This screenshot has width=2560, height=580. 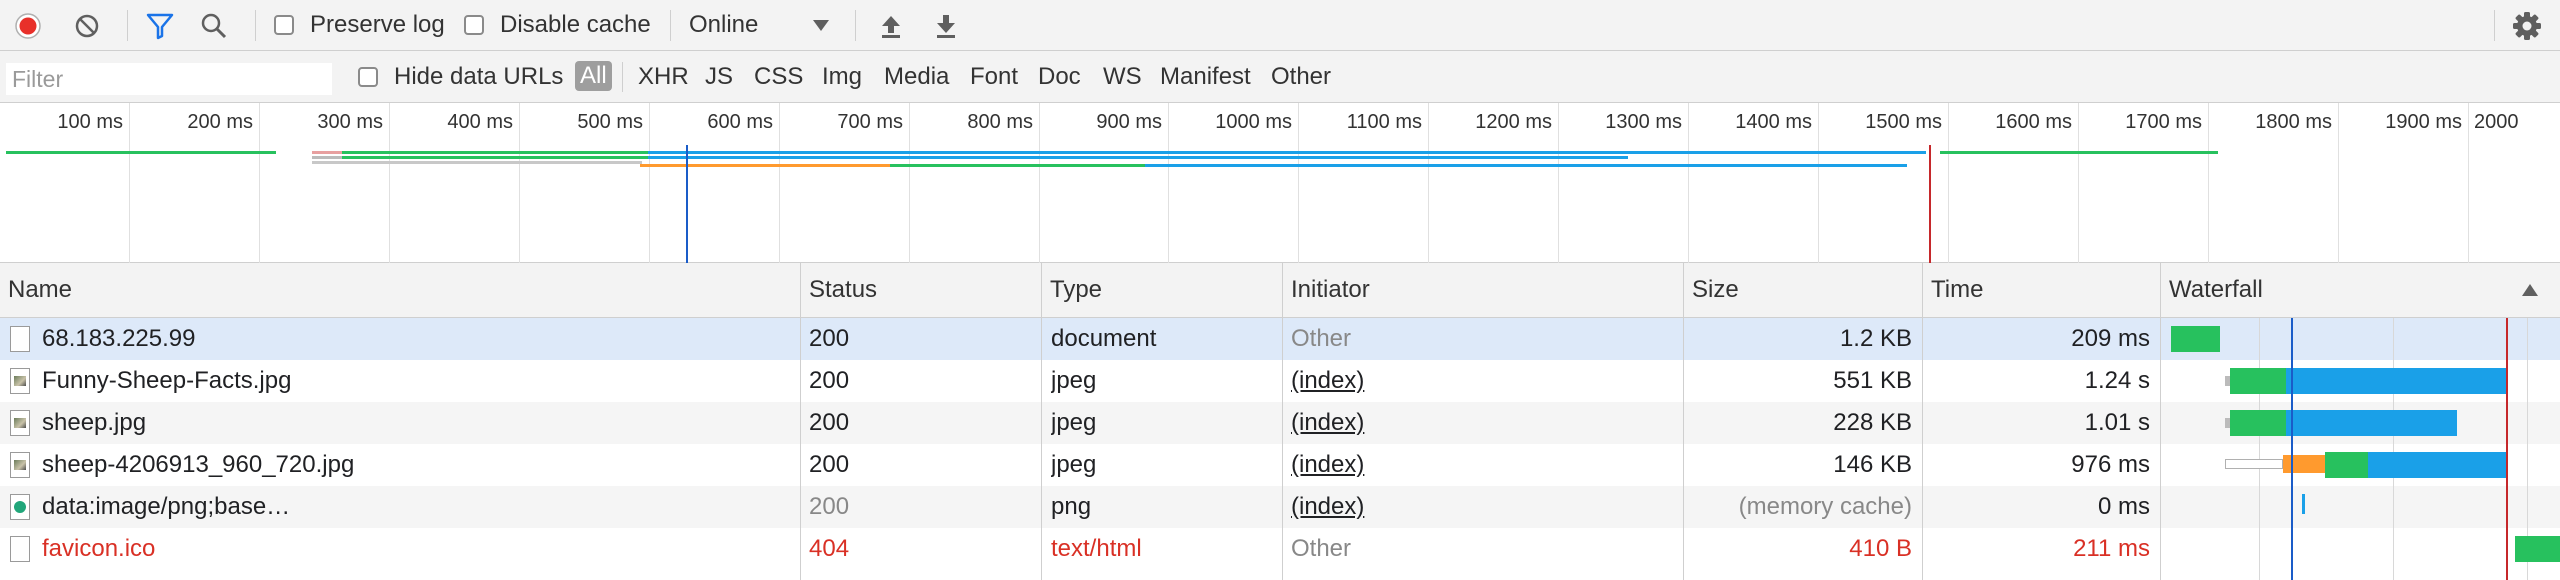 I want to click on request-name: Funny-Sheep-Facts.jpg, so click(x=167, y=380).